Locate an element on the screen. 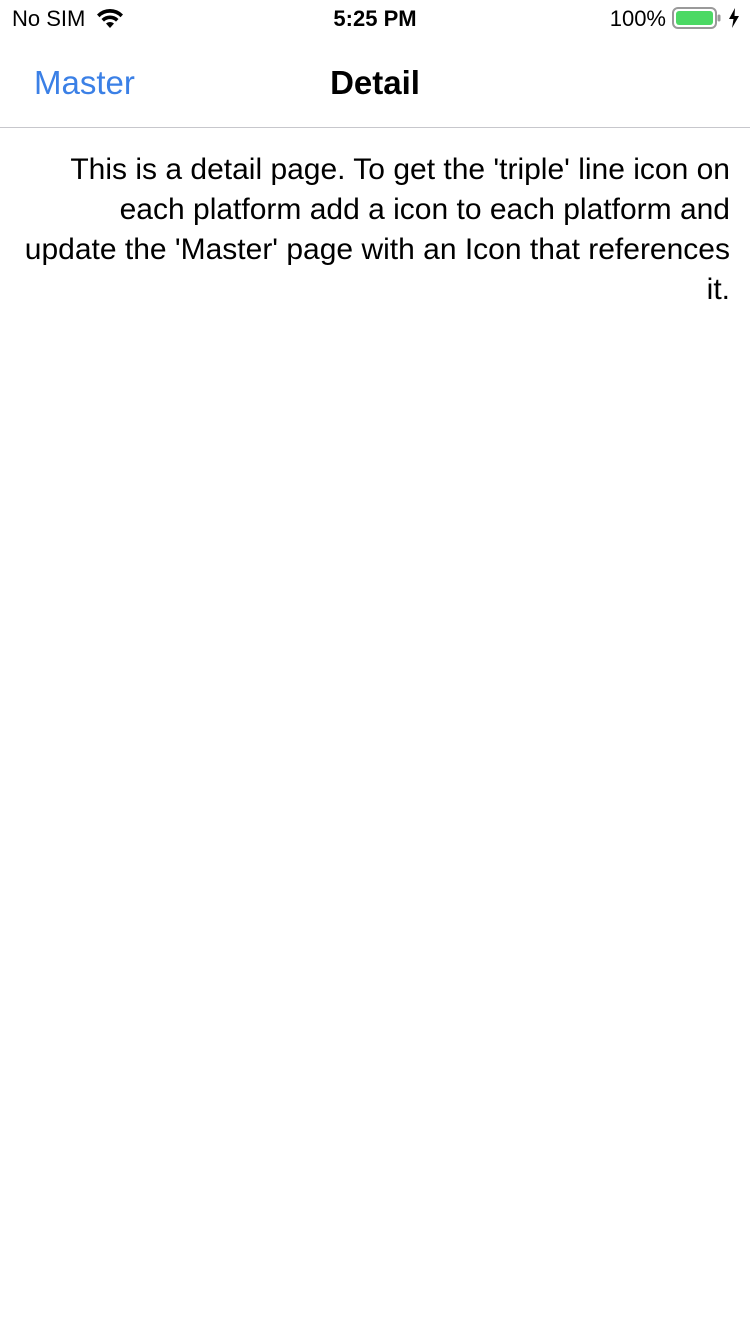 This screenshot has height=1334, width=750. status-right: 100% is located at coordinates (675, 19).